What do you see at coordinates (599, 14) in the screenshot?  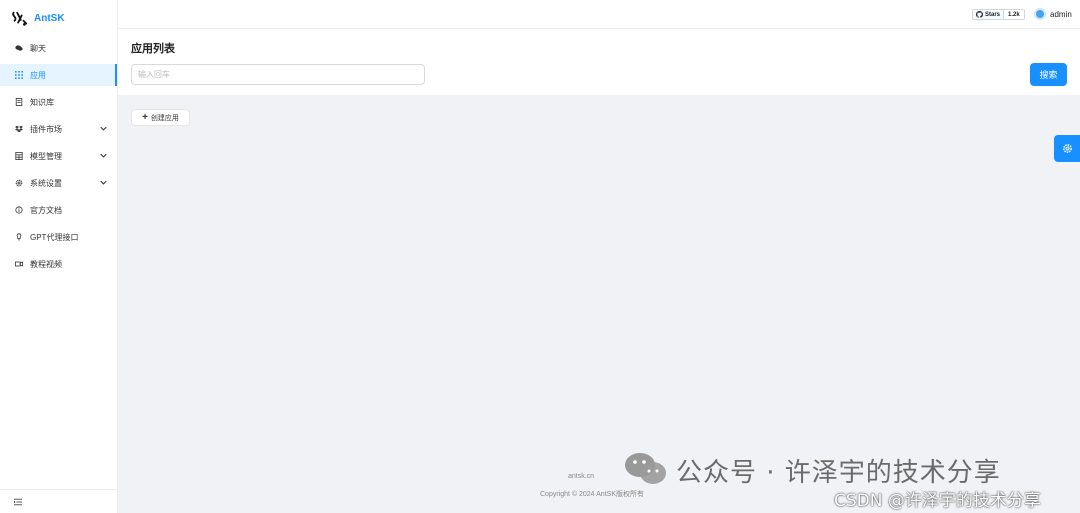 I see `top-header: Stars 1.2k admin` at bounding box center [599, 14].